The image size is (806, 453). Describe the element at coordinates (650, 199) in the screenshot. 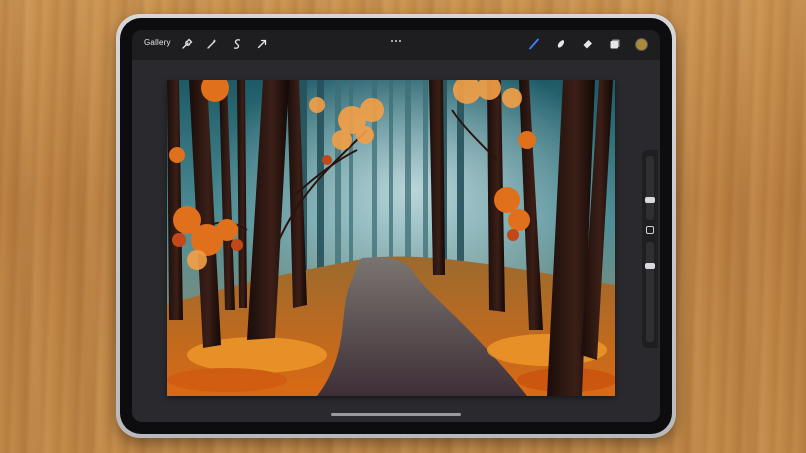

I see `brush-size-thumb` at that location.